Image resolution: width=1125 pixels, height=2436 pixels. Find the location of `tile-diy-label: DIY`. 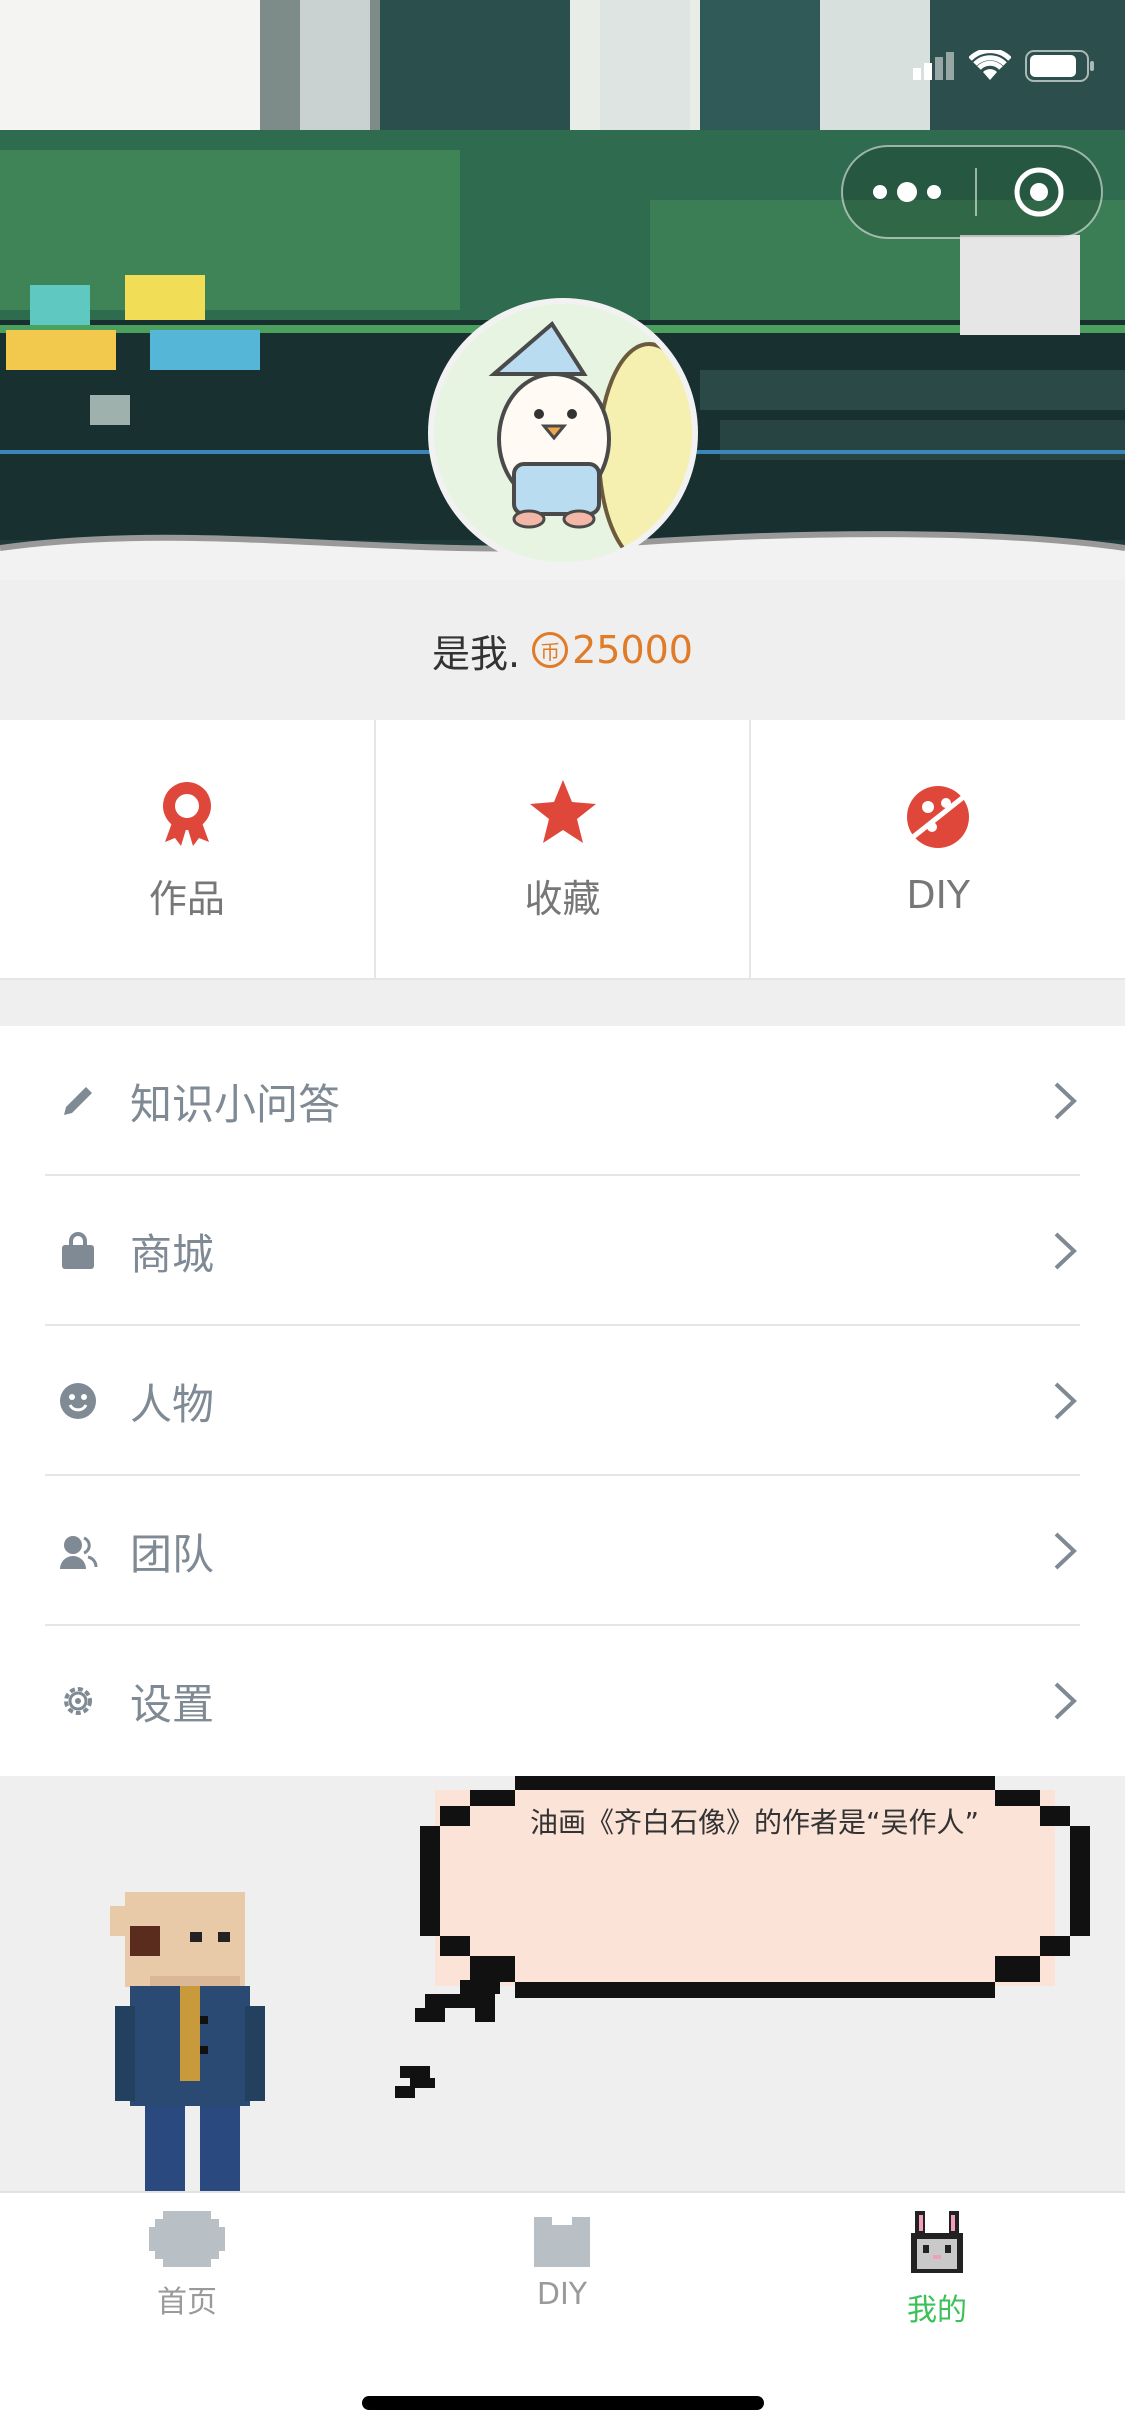

tile-diy-label: DIY is located at coordinates (938, 895).